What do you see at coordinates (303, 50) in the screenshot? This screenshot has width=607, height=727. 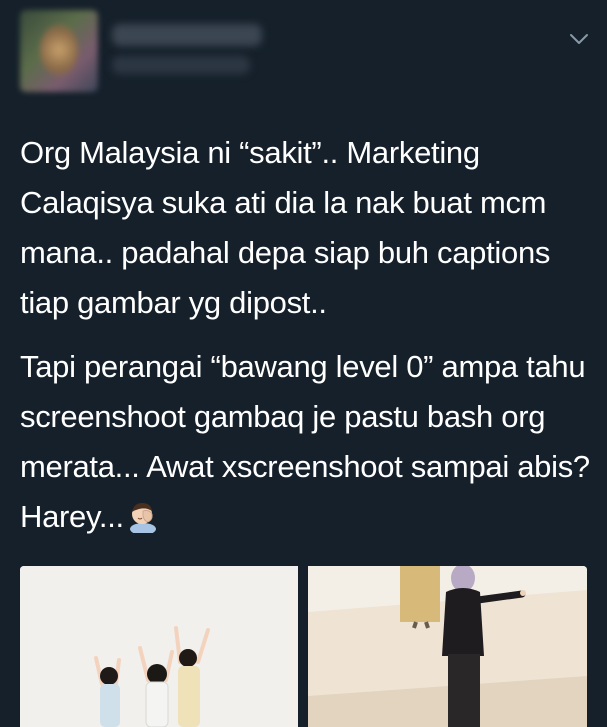 I see `tweet-header` at bounding box center [303, 50].